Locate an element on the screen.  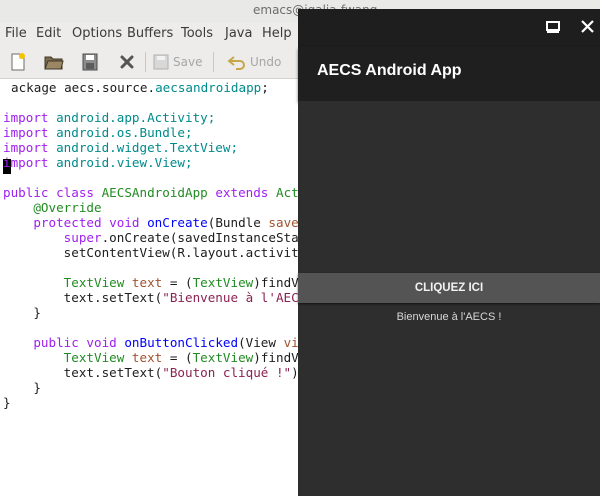
message-text: Bienvenue à l'AECS ! is located at coordinates (449, 317).